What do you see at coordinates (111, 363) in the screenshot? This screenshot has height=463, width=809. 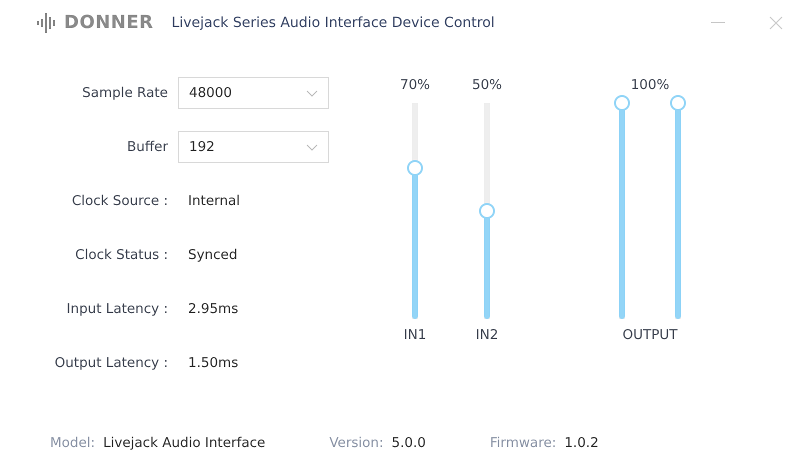 I see `setting-label: Output Latency :` at bounding box center [111, 363].